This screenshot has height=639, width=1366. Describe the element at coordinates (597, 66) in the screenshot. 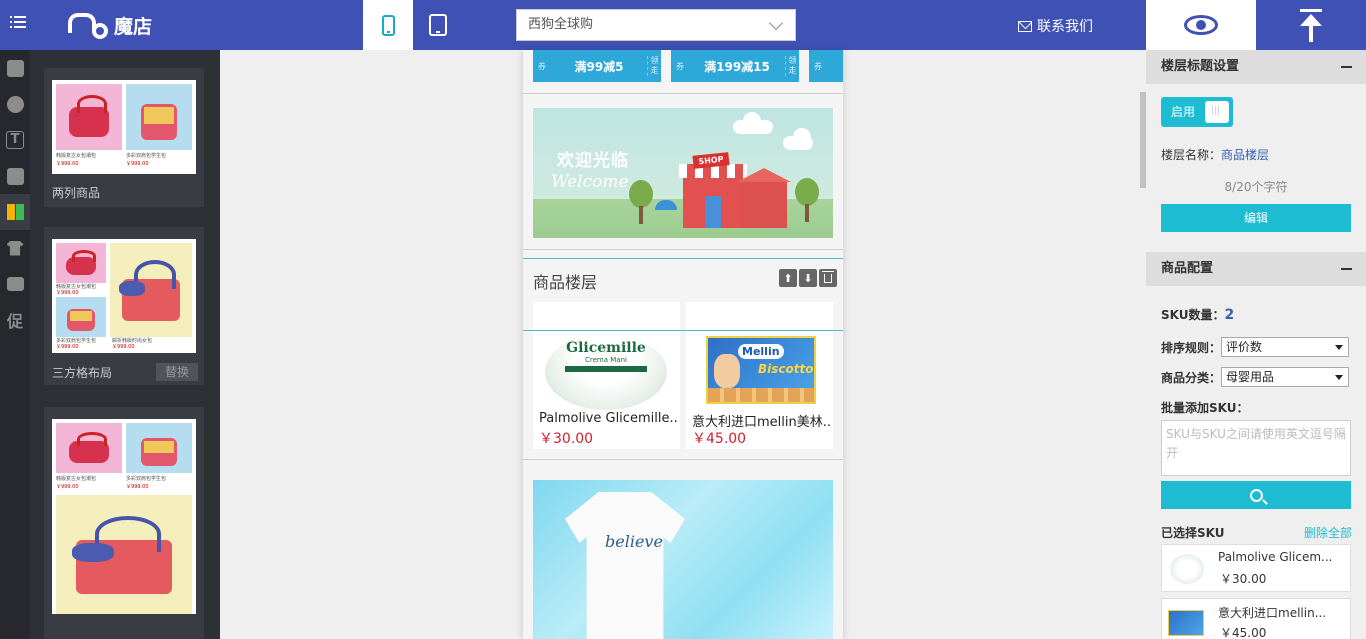

I see `coupon: 券满99减5 领走` at that location.